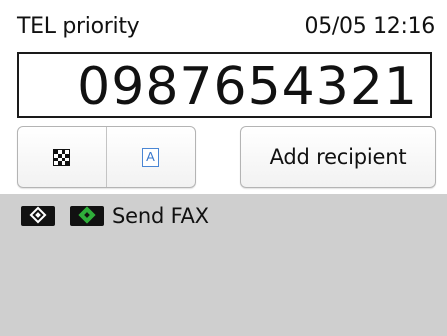 Image resolution: width=447 pixels, height=336 pixels. I want to click on color-mode-toggle: A, so click(106, 157).